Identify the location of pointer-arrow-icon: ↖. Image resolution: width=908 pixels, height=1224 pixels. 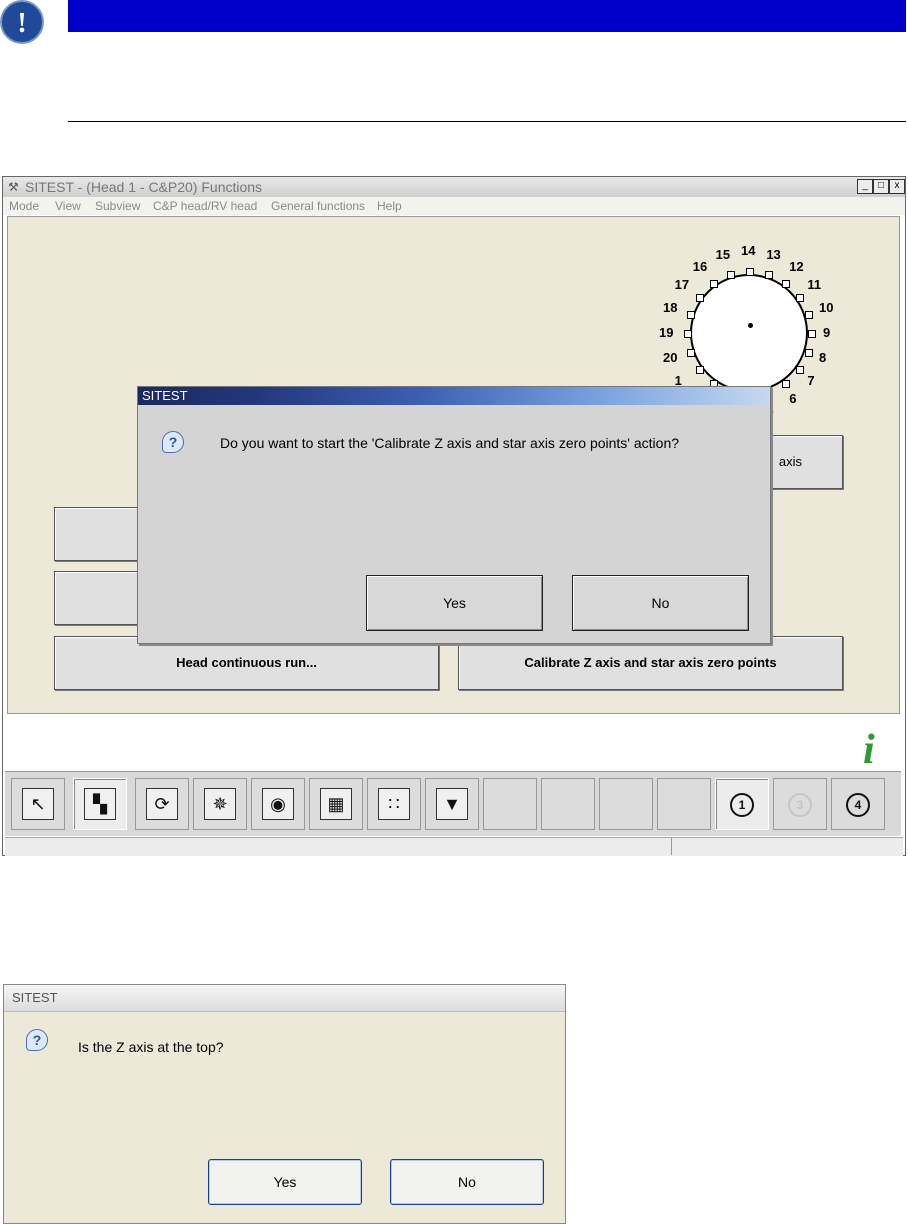
(38, 804).